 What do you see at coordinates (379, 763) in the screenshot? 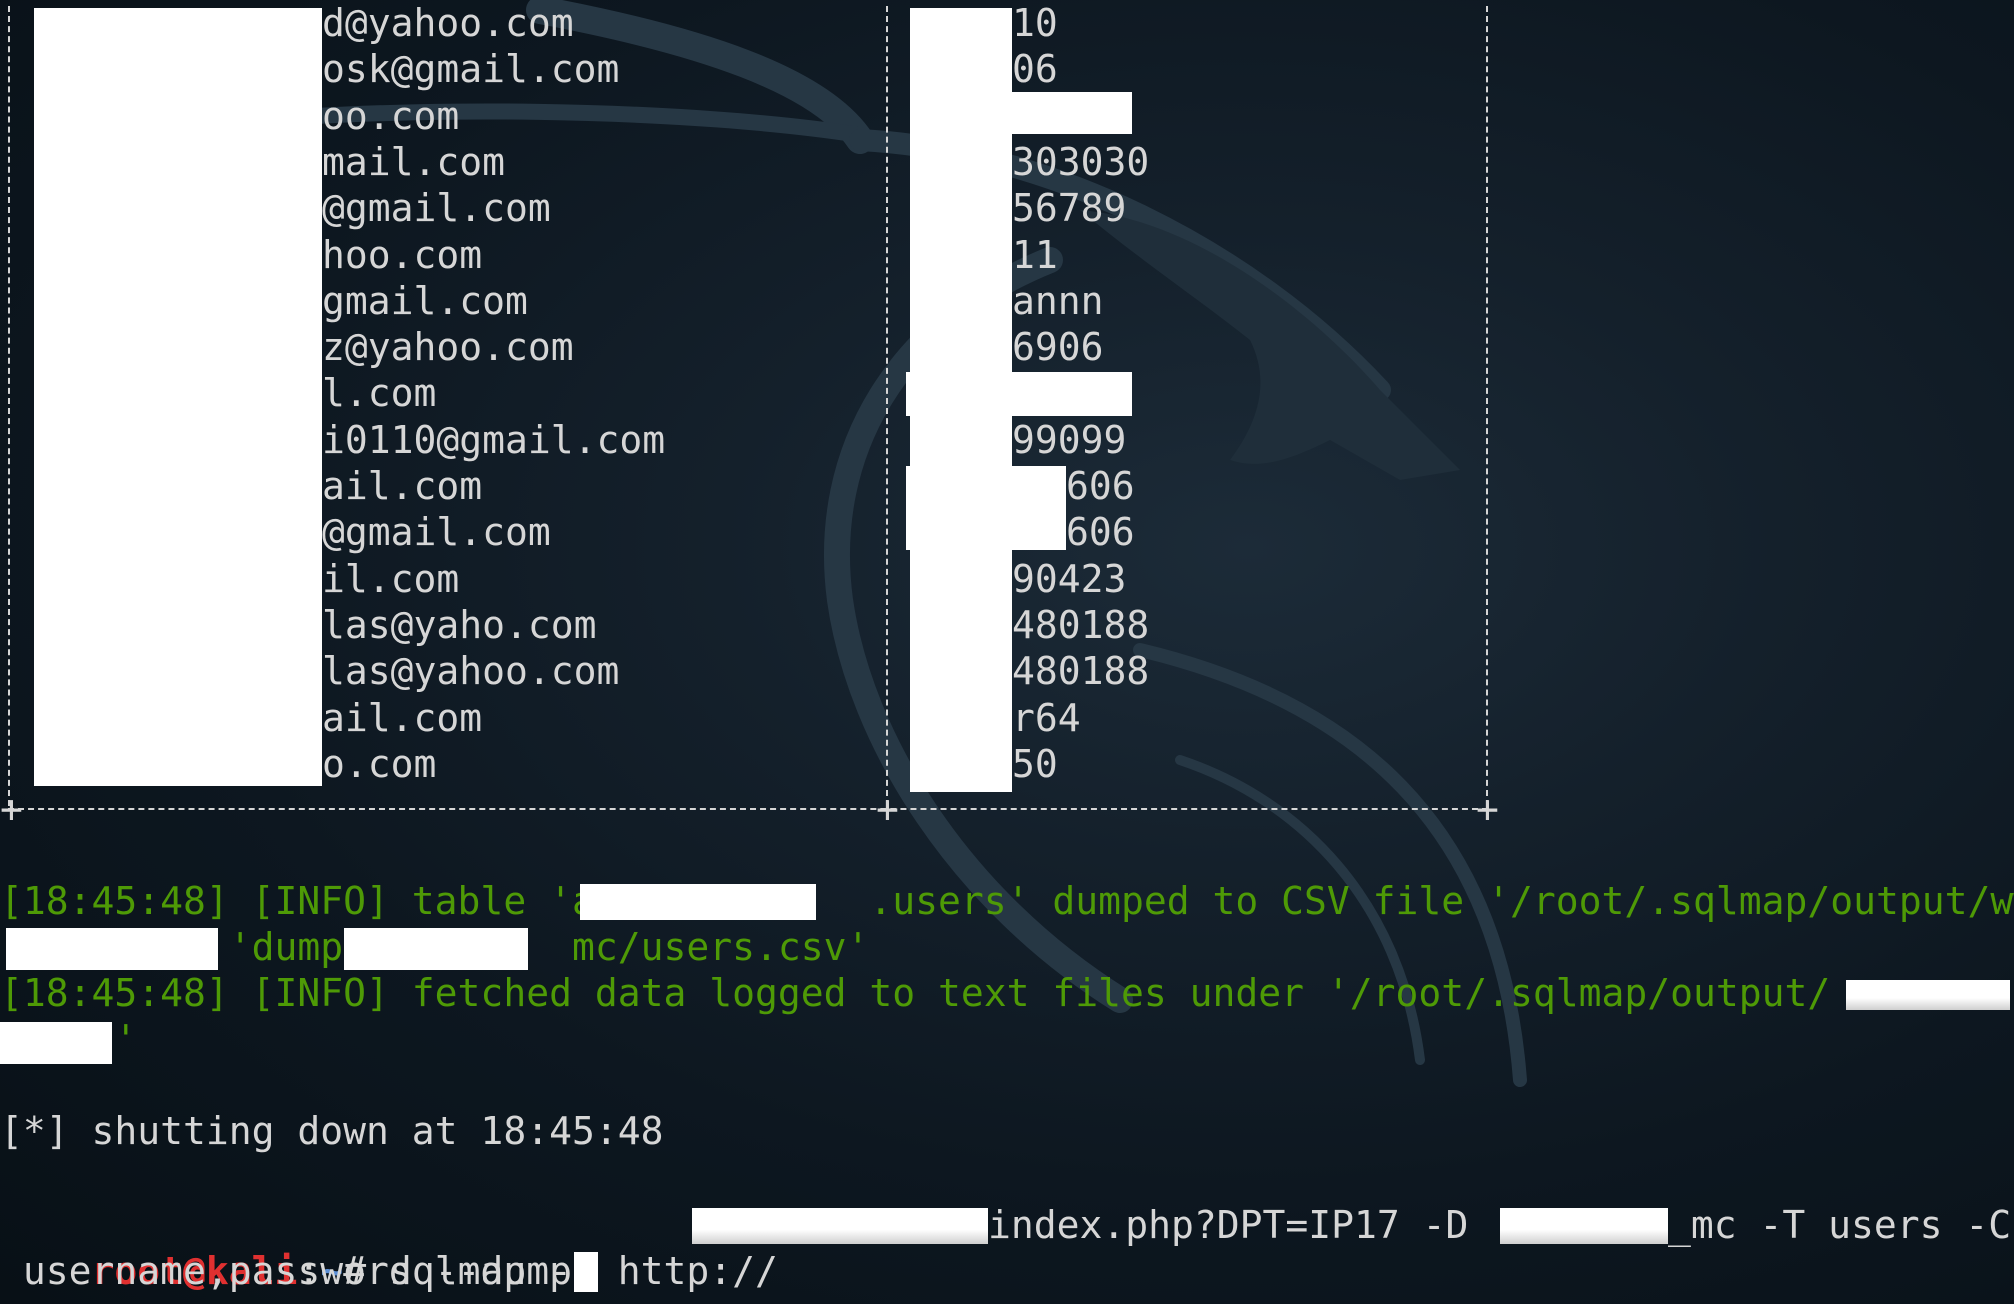
I see `table-cell-email: o.com` at bounding box center [379, 763].